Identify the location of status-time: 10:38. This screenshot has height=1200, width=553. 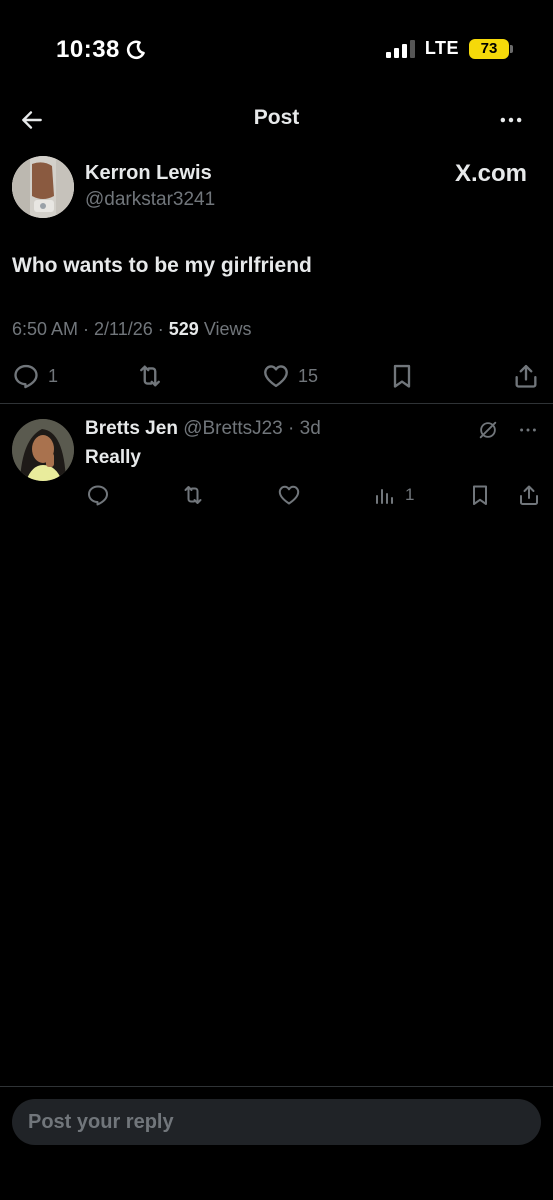
(101, 50).